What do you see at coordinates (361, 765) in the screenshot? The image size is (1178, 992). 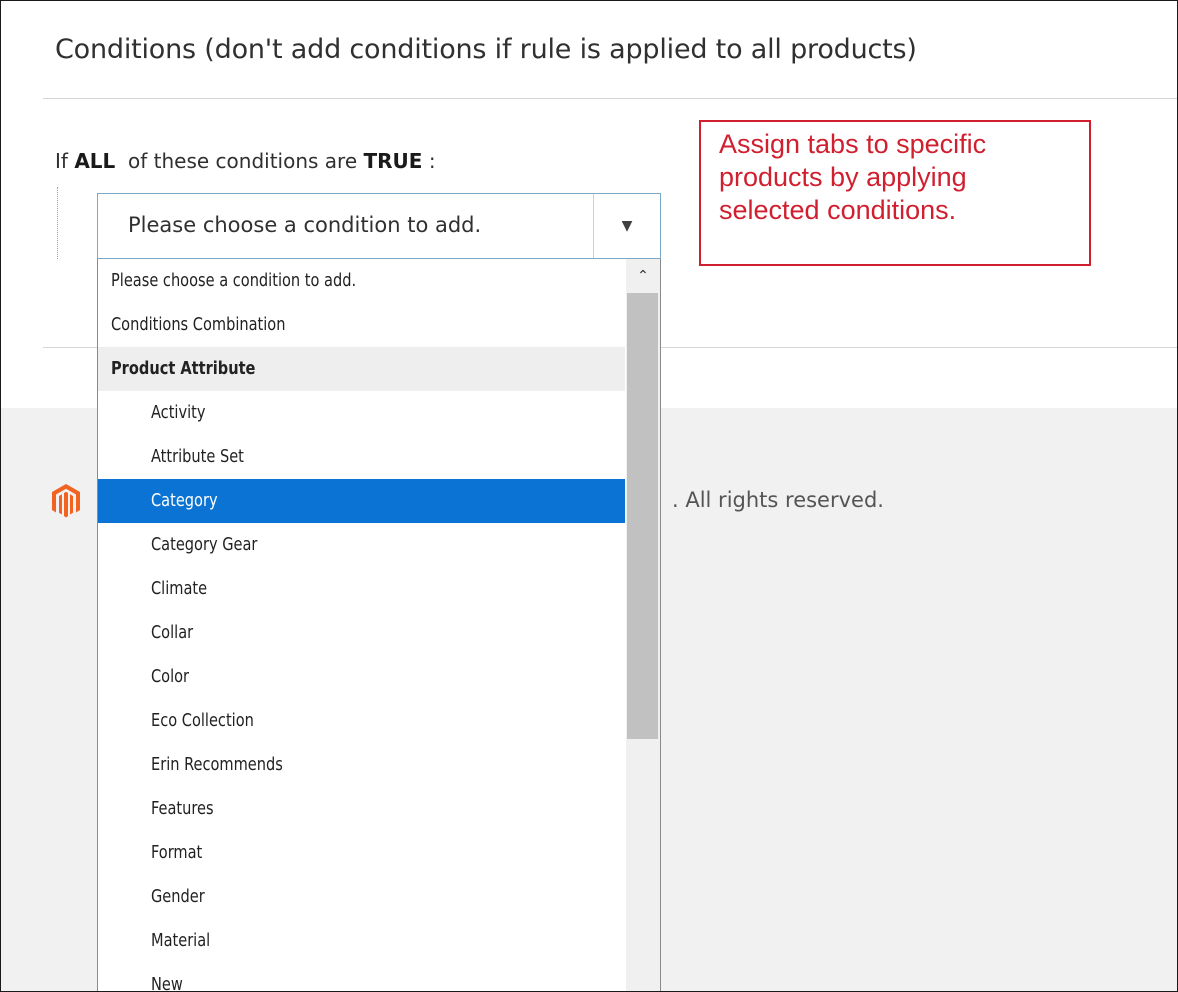 I see `dropdown-option: Erin Recommends` at bounding box center [361, 765].